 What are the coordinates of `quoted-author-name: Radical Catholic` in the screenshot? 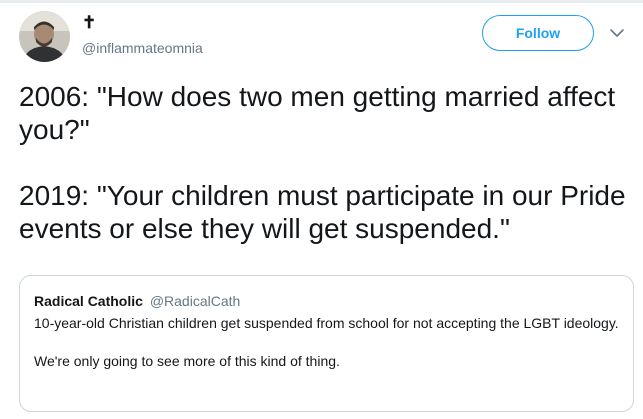 It's located at (88, 301).